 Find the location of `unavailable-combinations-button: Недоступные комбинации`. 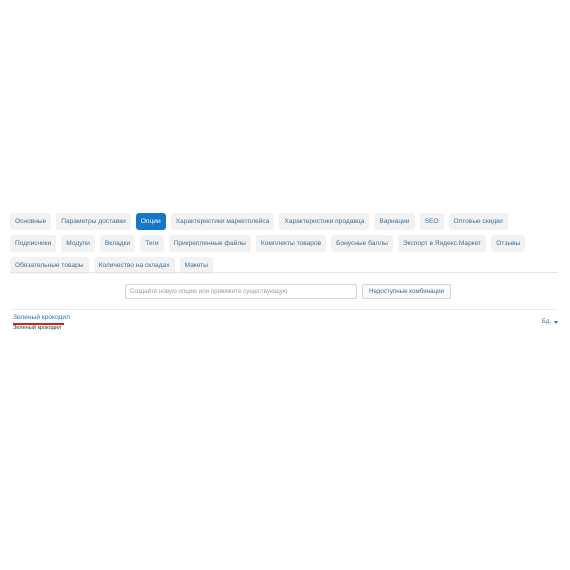

unavailable-combinations-button: Недоступные комбинации is located at coordinates (407, 291).